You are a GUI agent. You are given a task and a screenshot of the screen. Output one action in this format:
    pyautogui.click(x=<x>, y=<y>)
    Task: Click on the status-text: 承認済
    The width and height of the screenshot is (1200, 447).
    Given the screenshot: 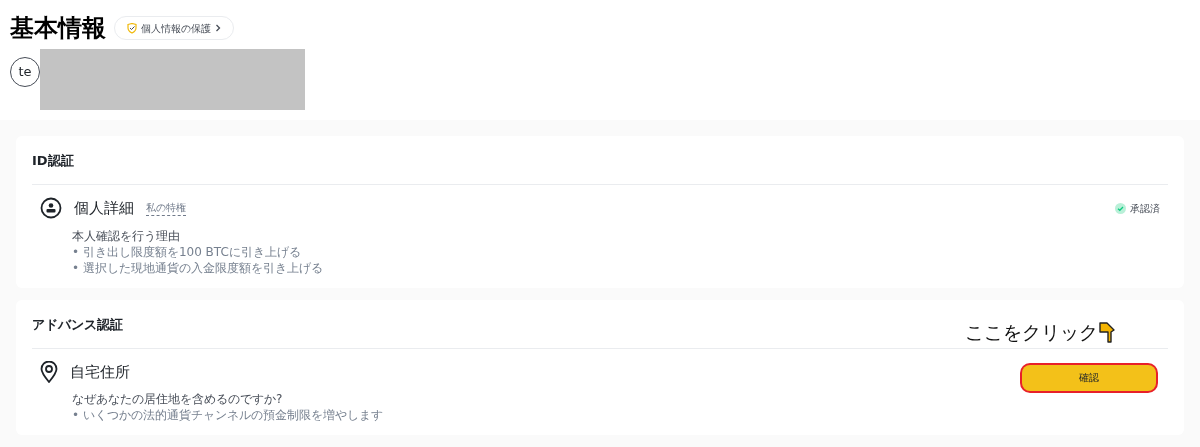 What is the action you would take?
    pyautogui.click(x=1145, y=209)
    